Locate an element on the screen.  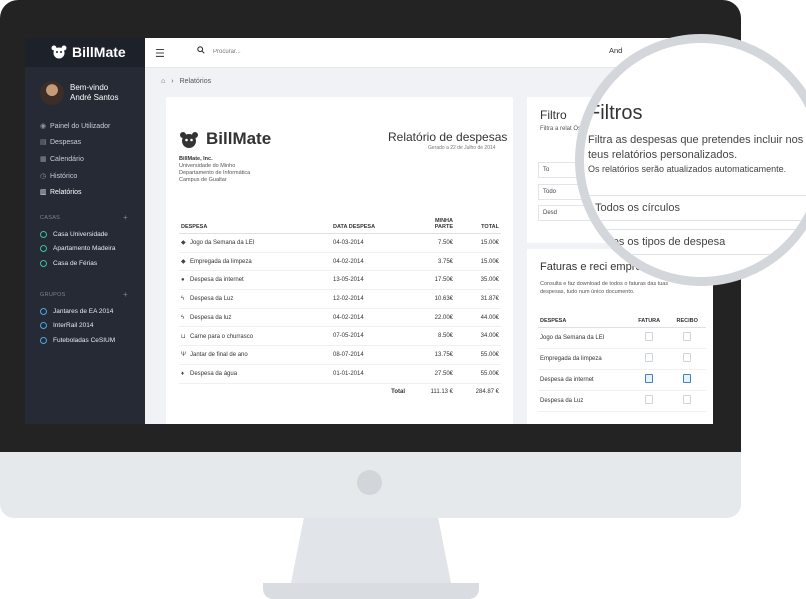
sidebar-item-reports: ▥ Relatórios is located at coordinates (90, 192).